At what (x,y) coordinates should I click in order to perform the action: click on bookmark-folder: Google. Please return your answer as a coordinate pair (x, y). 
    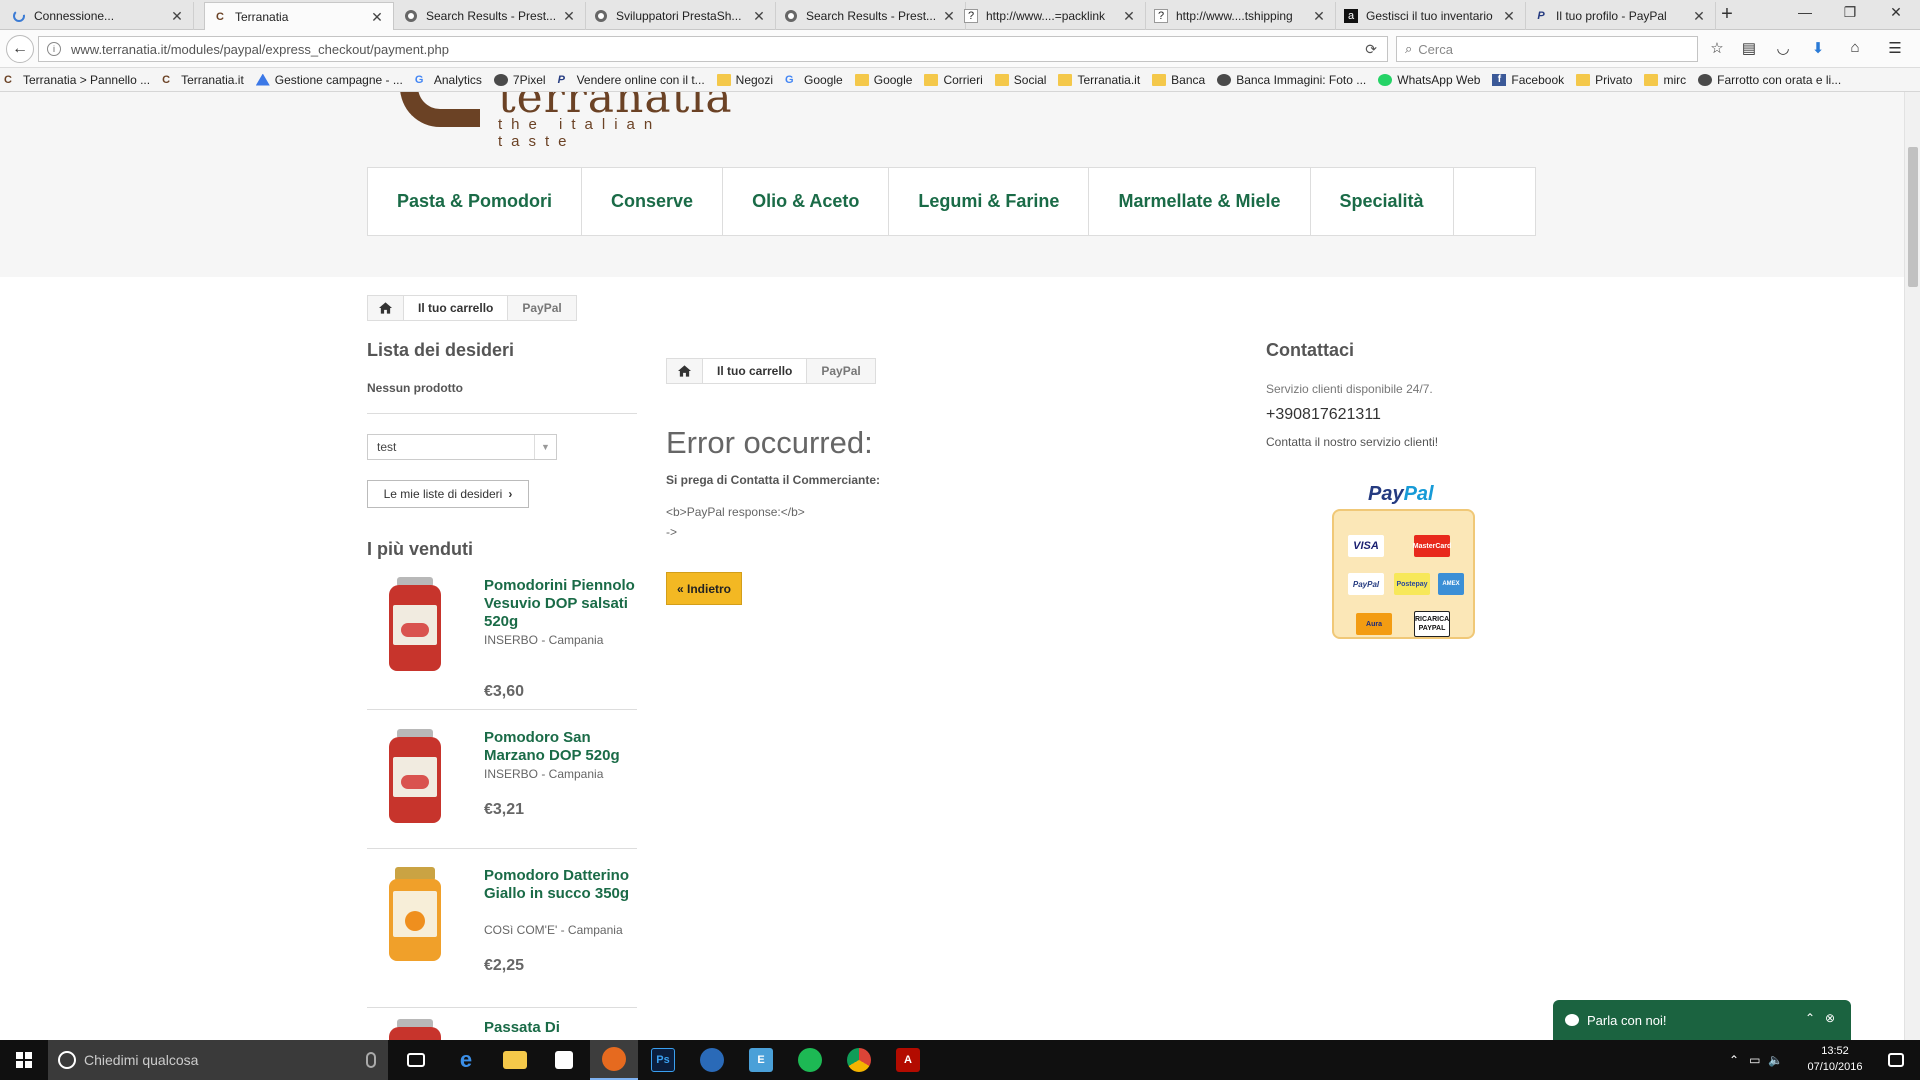
    Looking at the image, I should click on (883, 80).